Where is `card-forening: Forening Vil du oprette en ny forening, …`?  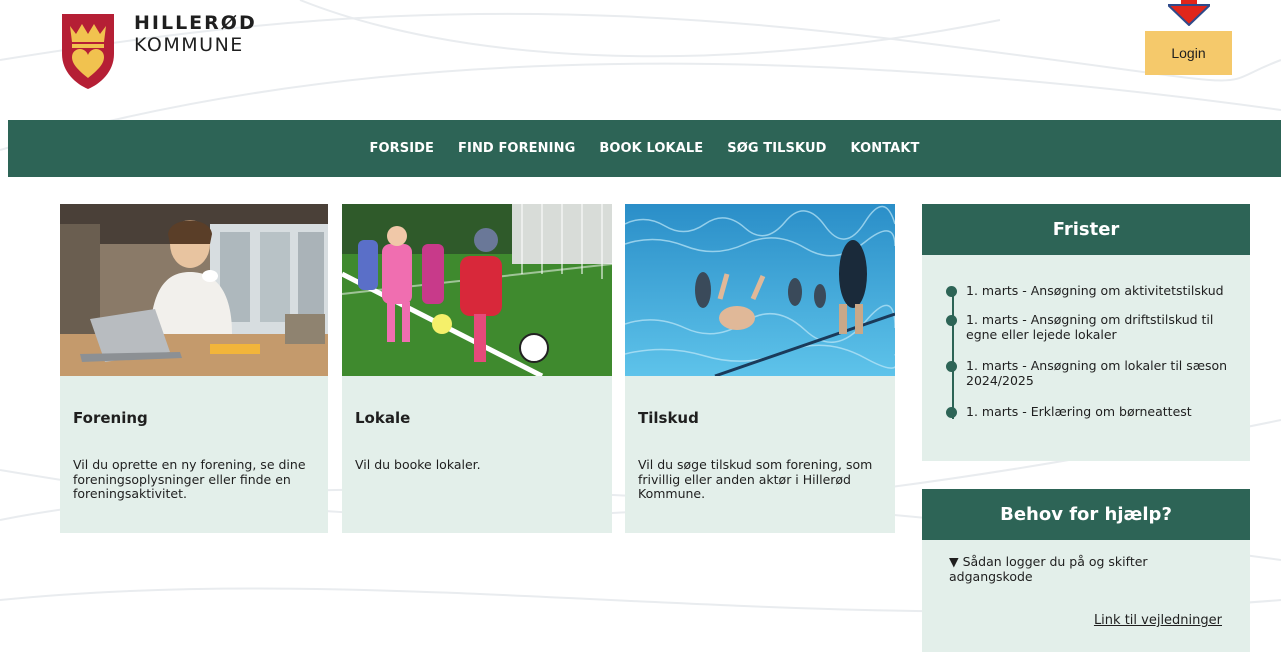 card-forening: Forening Vil du oprette en ny forening, … is located at coordinates (194, 368).